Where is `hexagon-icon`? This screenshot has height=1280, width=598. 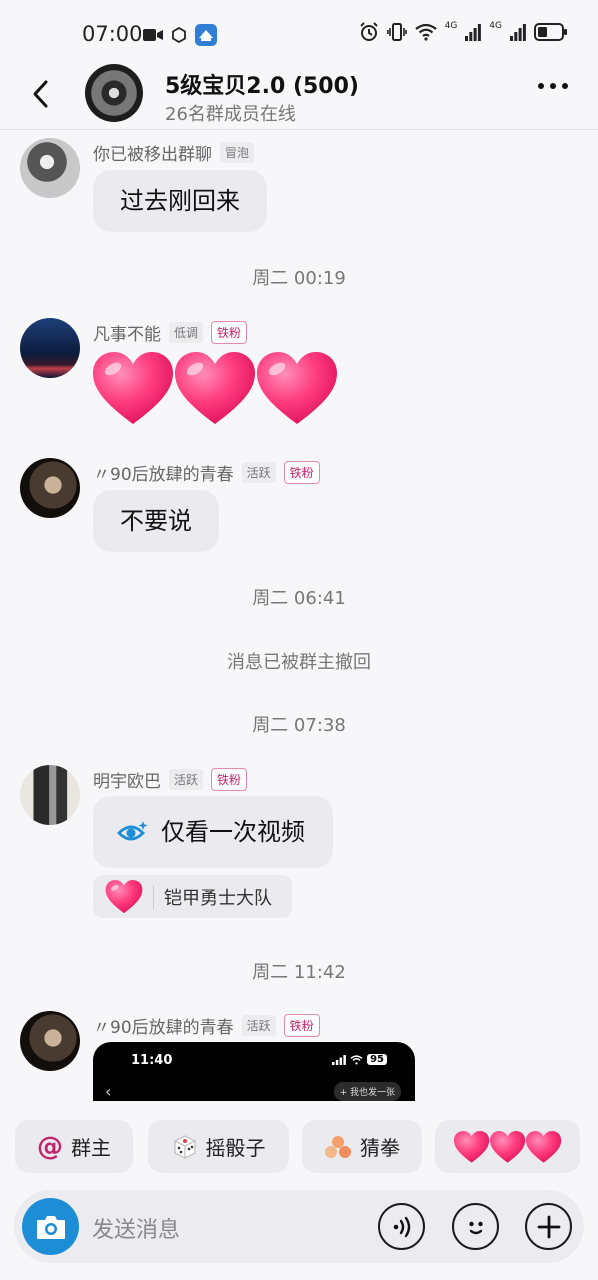
hexagon-icon is located at coordinates (179, 35).